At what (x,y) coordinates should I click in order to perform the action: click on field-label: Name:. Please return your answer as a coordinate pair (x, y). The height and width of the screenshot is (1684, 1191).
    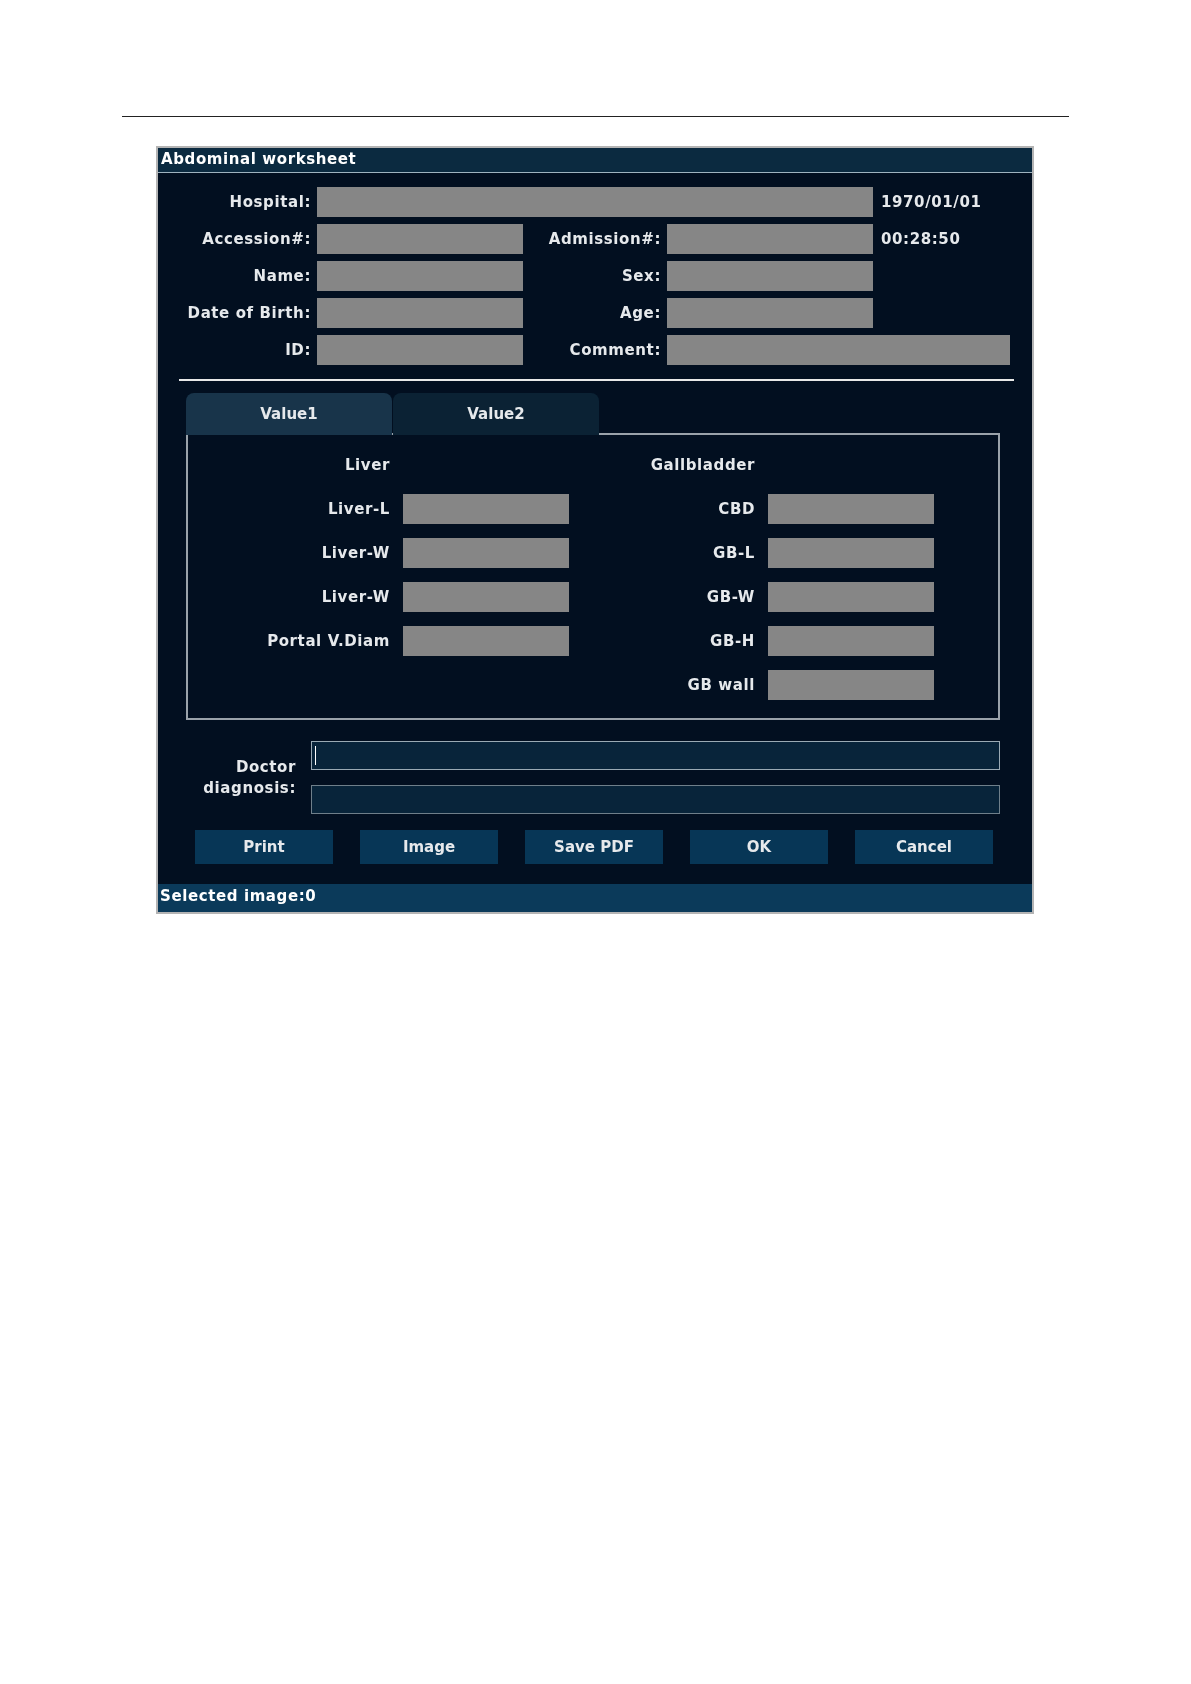
    Looking at the image, I should click on (281, 276).